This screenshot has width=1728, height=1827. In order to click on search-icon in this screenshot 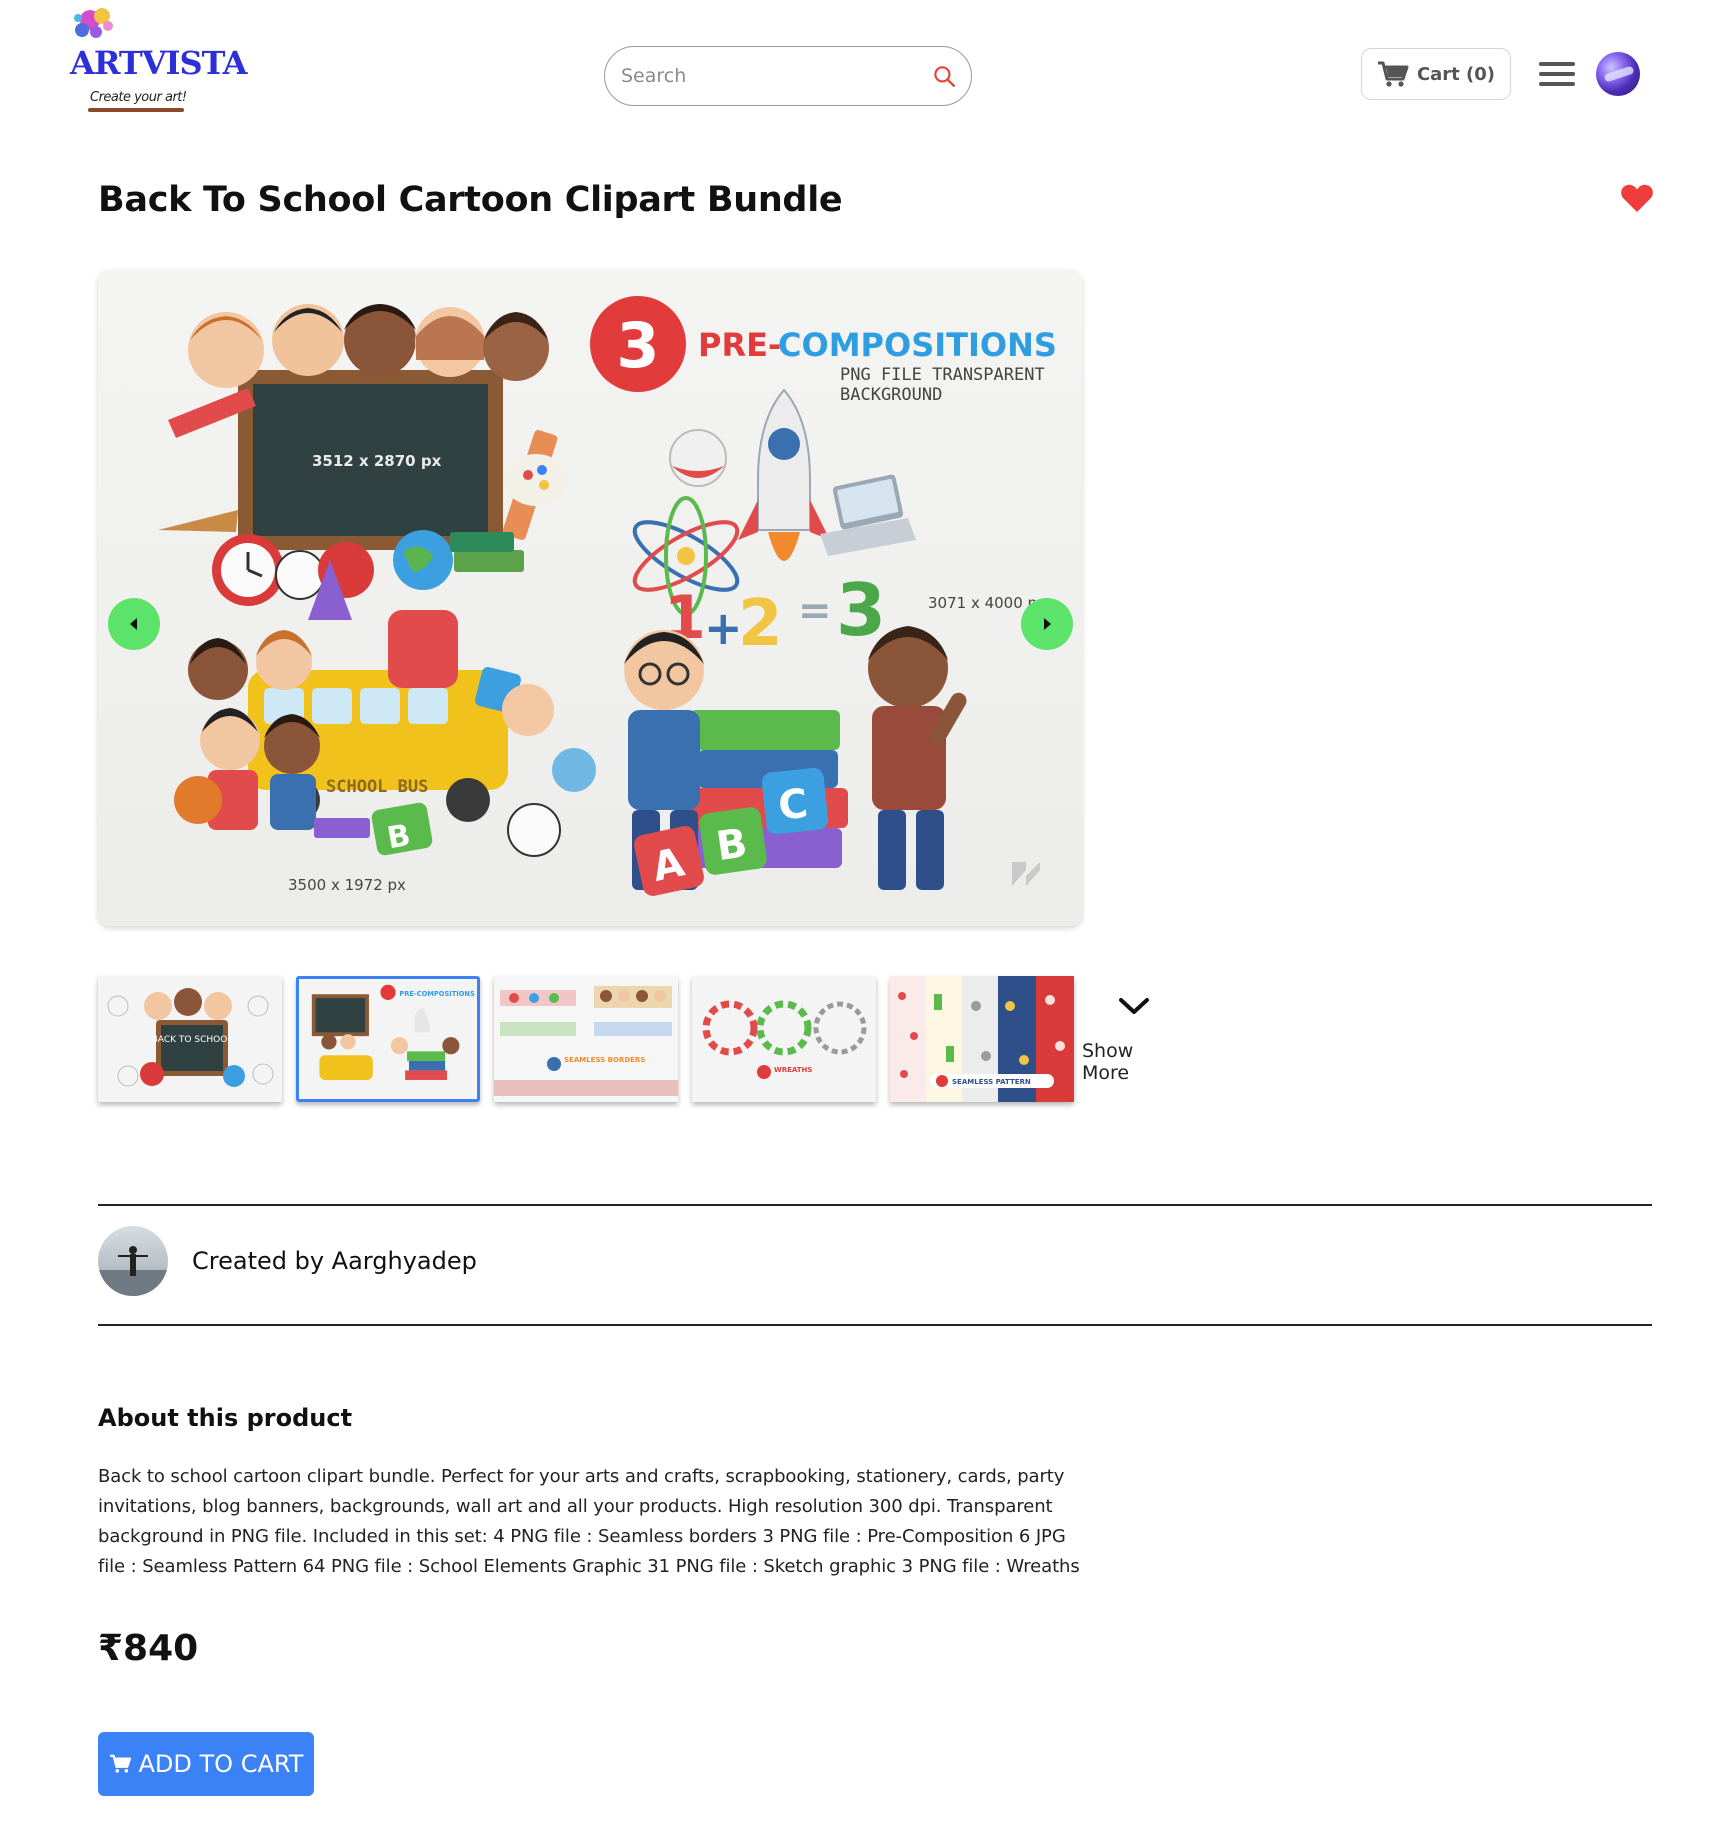, I will do `click(944, 76)`.